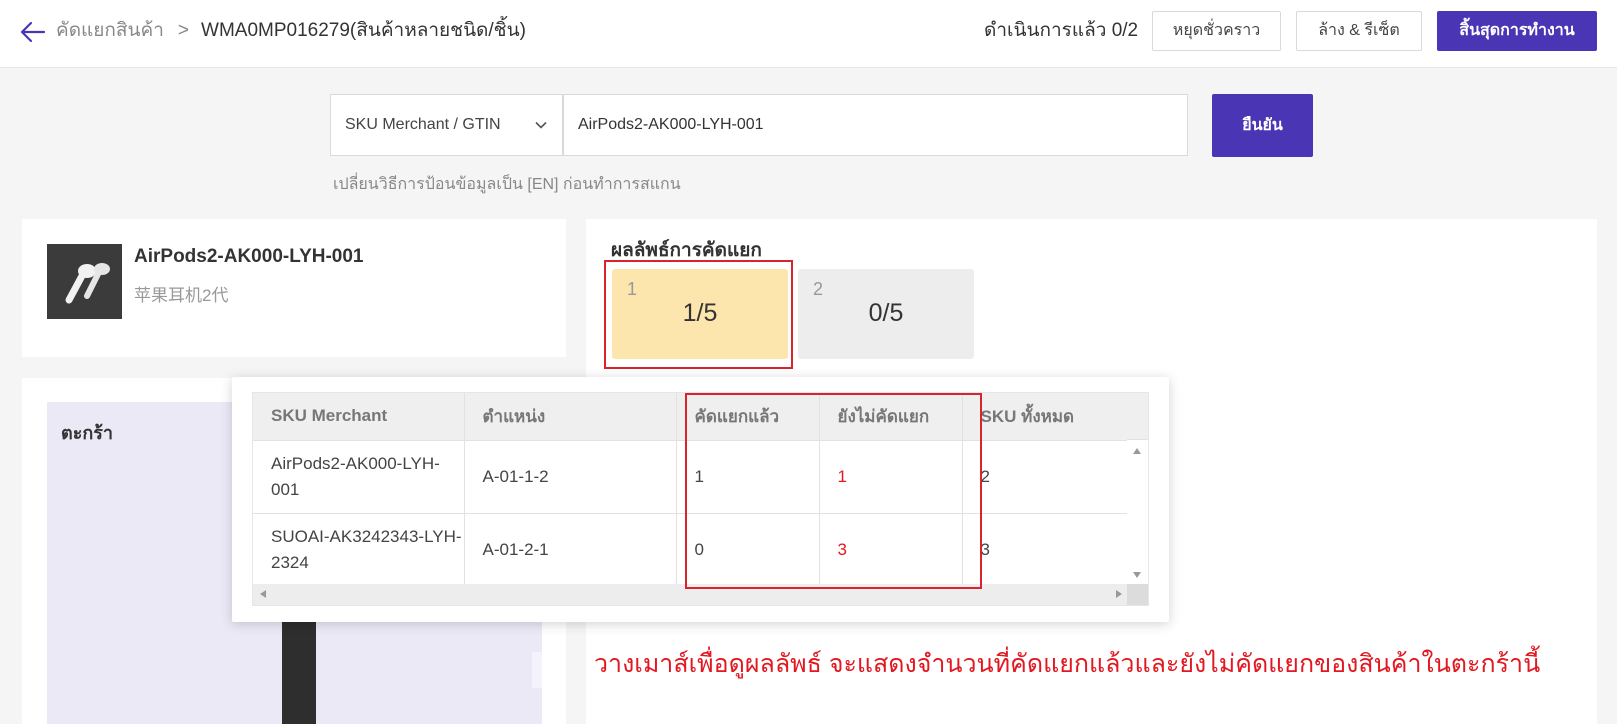 Image resolution: width=1617 pixels, height=724 pixels. Describe the element at coordinates (748, 550) in the screenshot. I see `cell-sorted: 0` at that location.